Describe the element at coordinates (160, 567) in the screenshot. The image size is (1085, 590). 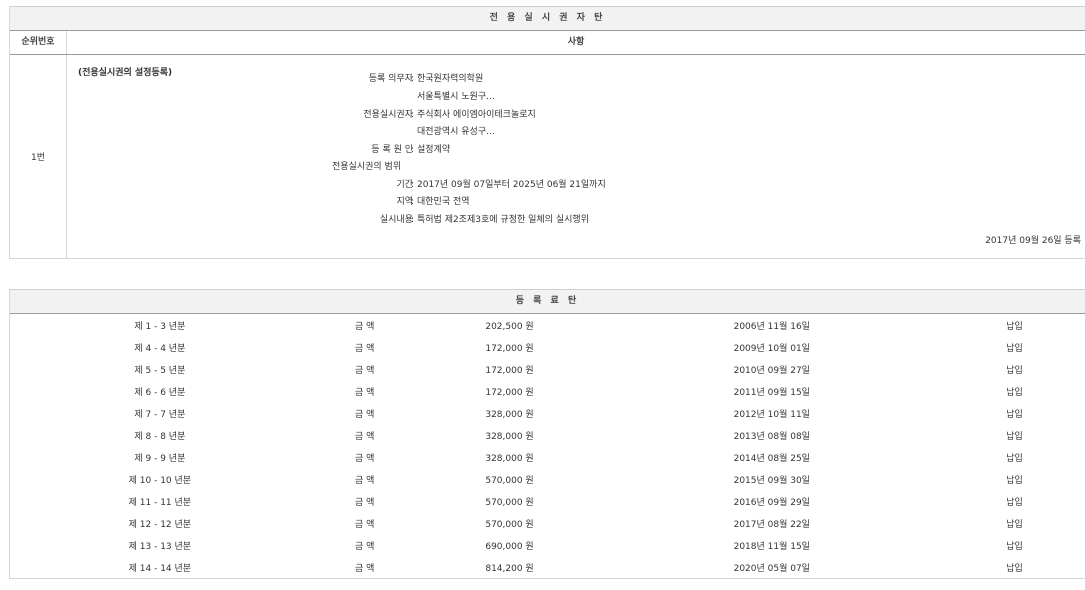
I see `fee-period: 제 14 - 14 년분` at that location.